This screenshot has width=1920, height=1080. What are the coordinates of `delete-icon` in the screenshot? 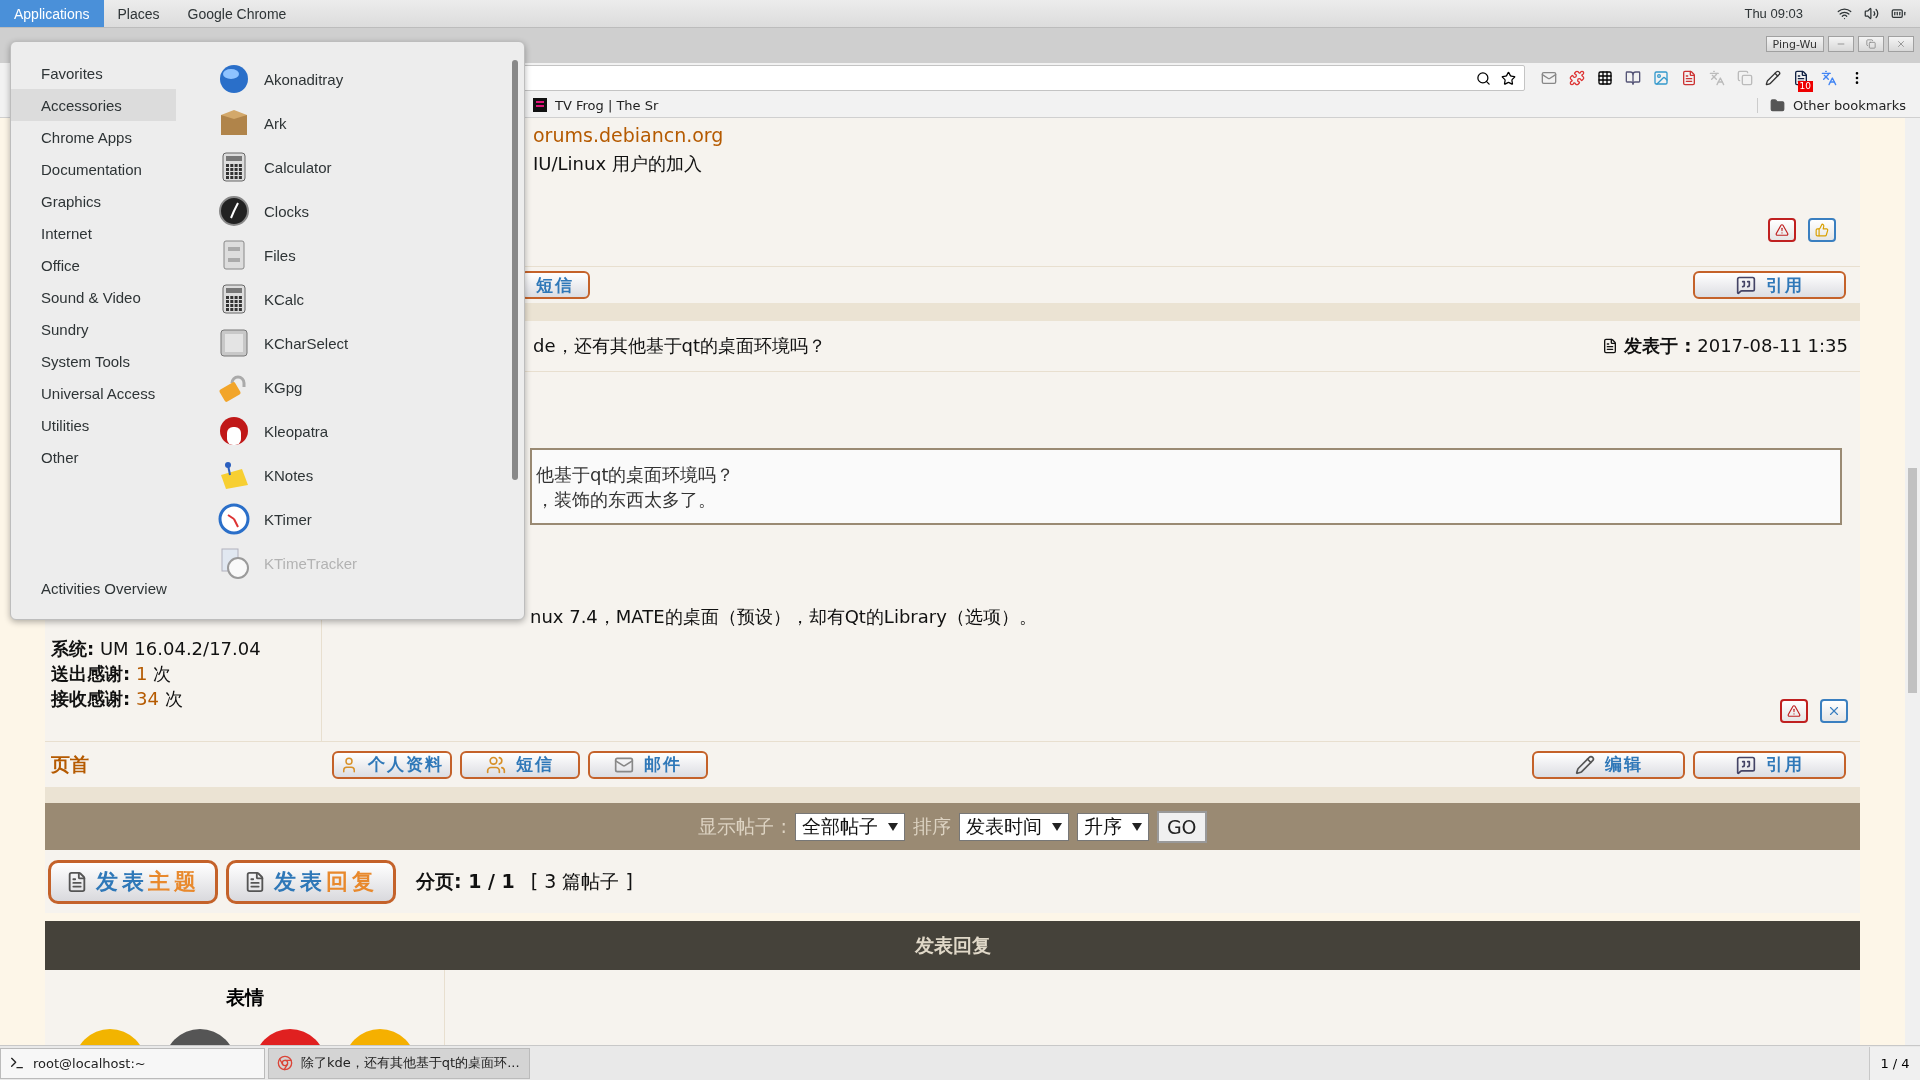 It's located at (1834, 711).